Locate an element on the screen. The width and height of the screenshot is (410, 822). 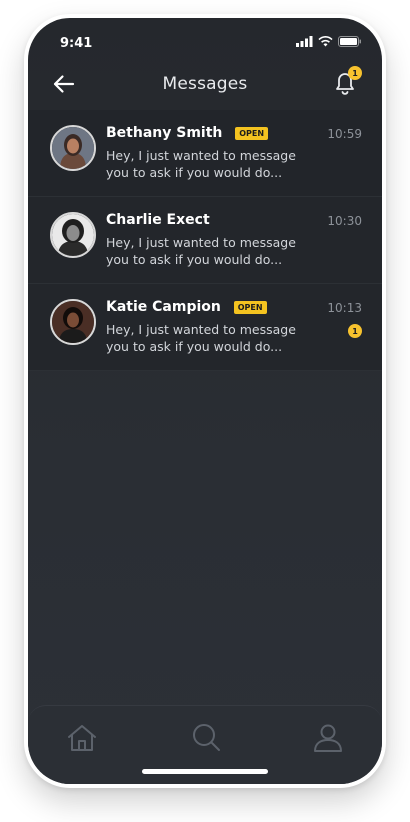
profile-icon is located at coordinates (328, 738).